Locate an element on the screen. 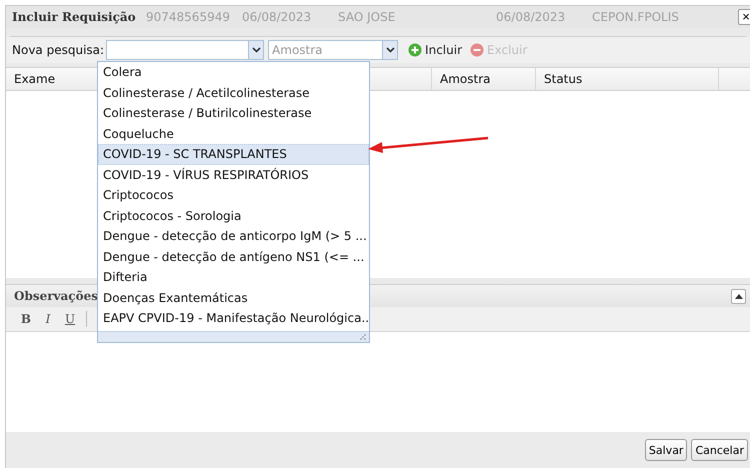 The image size is (750, 468). cancel-button: Cancelar is located at coordinates (719, 450).